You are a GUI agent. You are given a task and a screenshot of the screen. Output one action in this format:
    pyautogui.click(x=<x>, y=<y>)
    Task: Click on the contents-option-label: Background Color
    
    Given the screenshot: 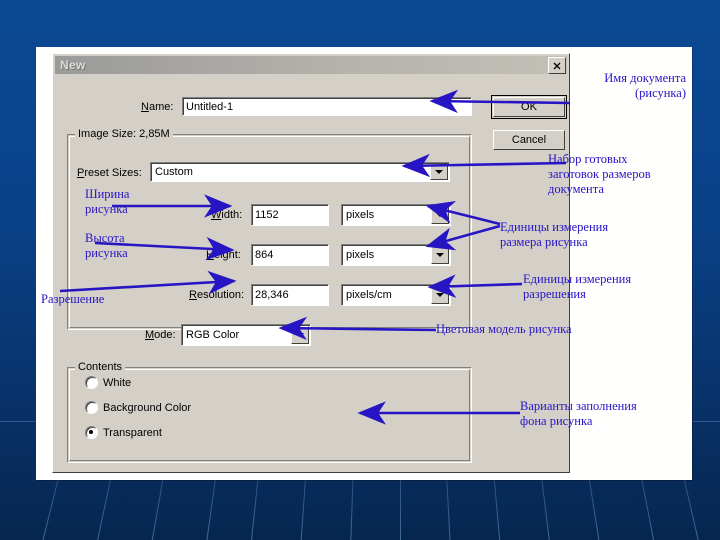 What is the action you would take?
    pyautogui.click(x=147, y=407)
    